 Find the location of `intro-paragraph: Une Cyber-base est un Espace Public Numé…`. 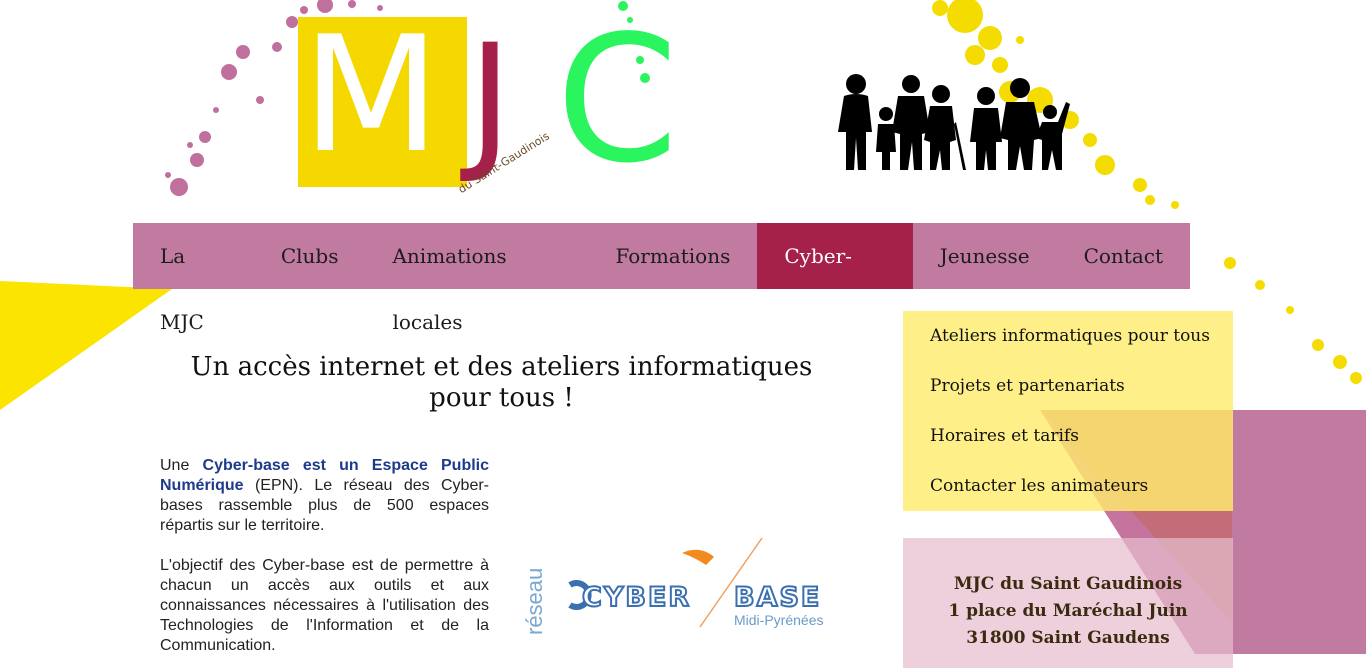

intro-paragraph: Une Cyber-base est un Espace Public Numé… is located at coordinates (324, 496).